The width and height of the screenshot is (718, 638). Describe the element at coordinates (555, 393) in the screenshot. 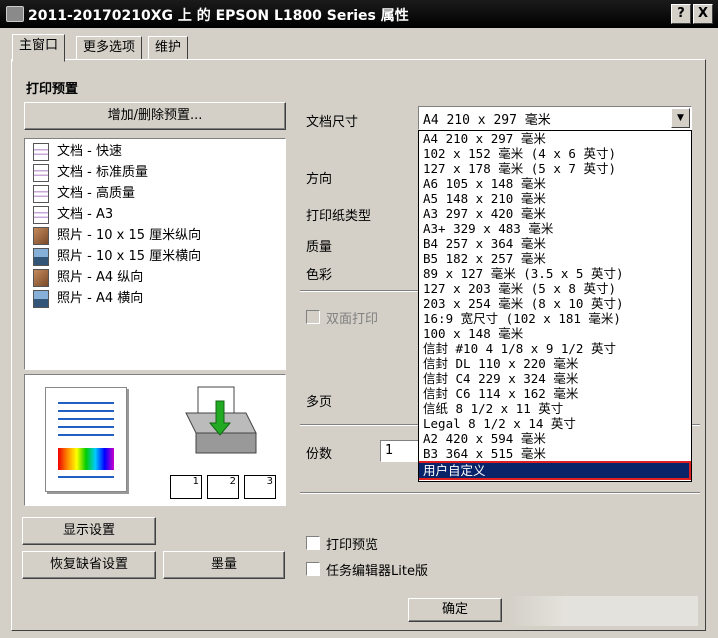

I see `size-option: 信封 C6 114 x 162 毫米` at that location.